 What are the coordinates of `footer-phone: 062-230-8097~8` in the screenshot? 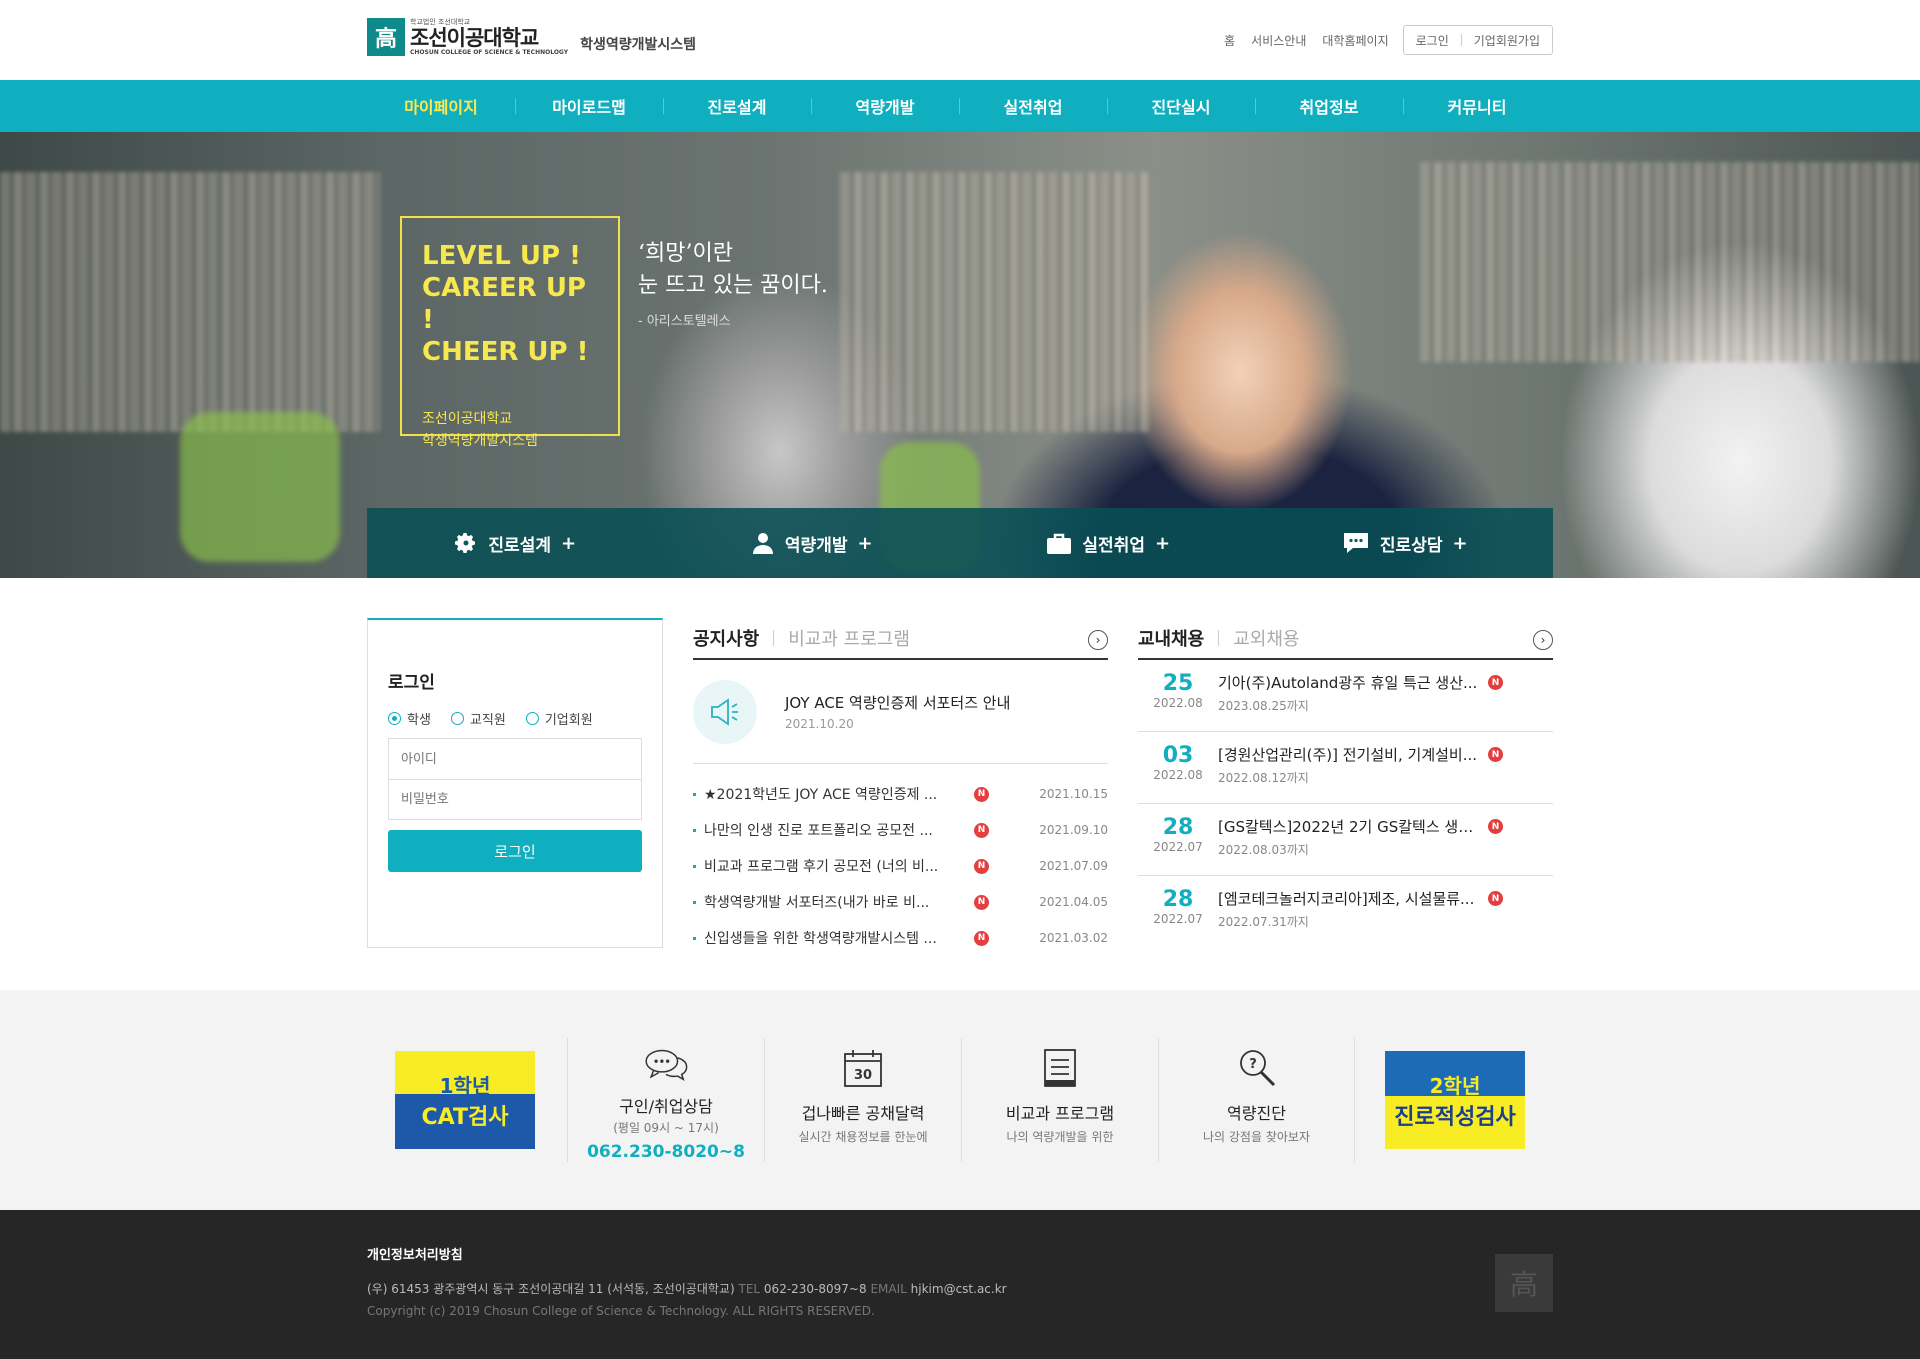 It's located at (815, 1289).